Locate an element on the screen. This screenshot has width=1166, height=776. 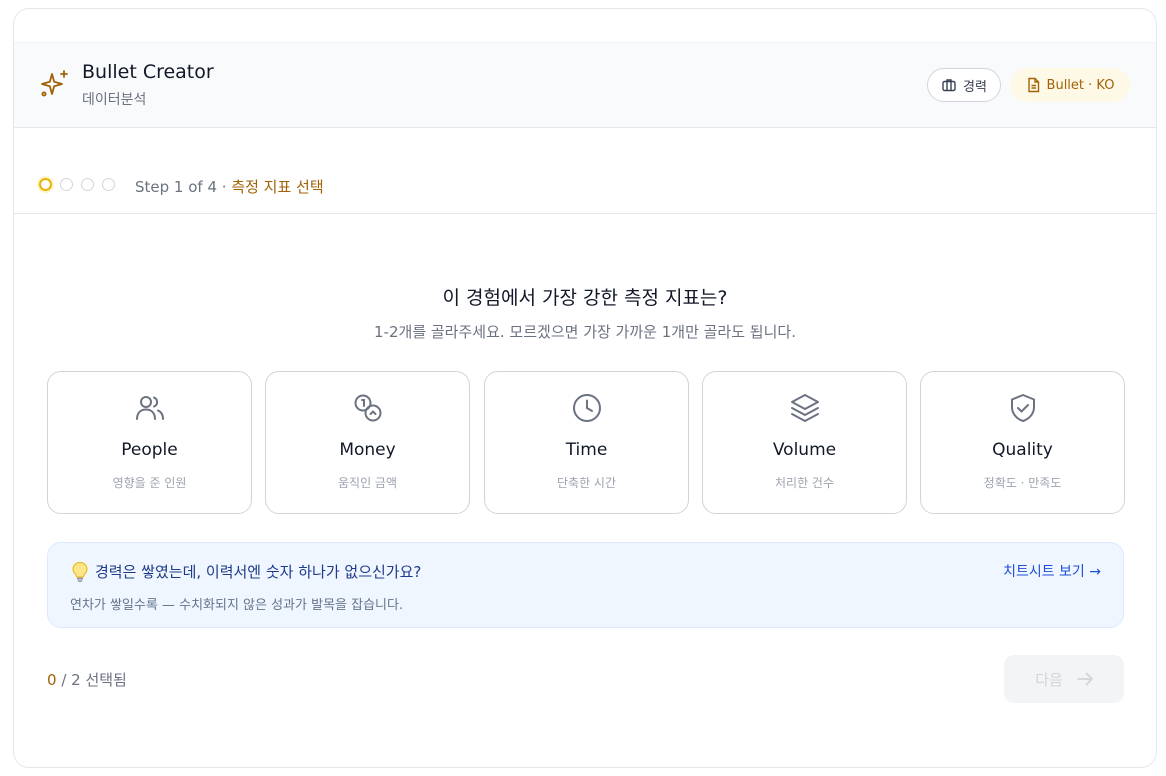
metric-name: Quality is located at coordinates (1022, 450).